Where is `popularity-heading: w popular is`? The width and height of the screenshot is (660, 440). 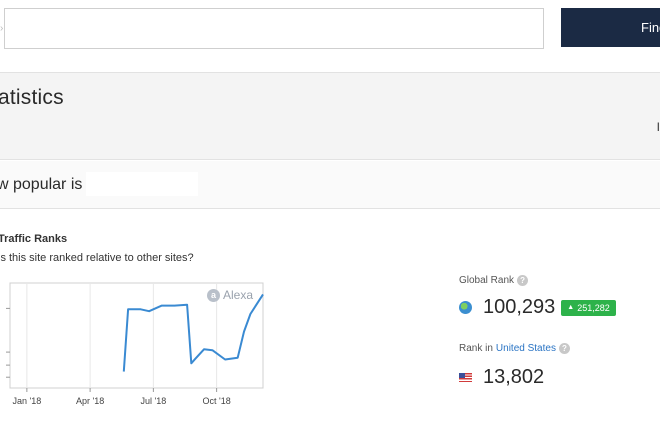
popularity-heading: w popular is is located at coordinates (41, 184).